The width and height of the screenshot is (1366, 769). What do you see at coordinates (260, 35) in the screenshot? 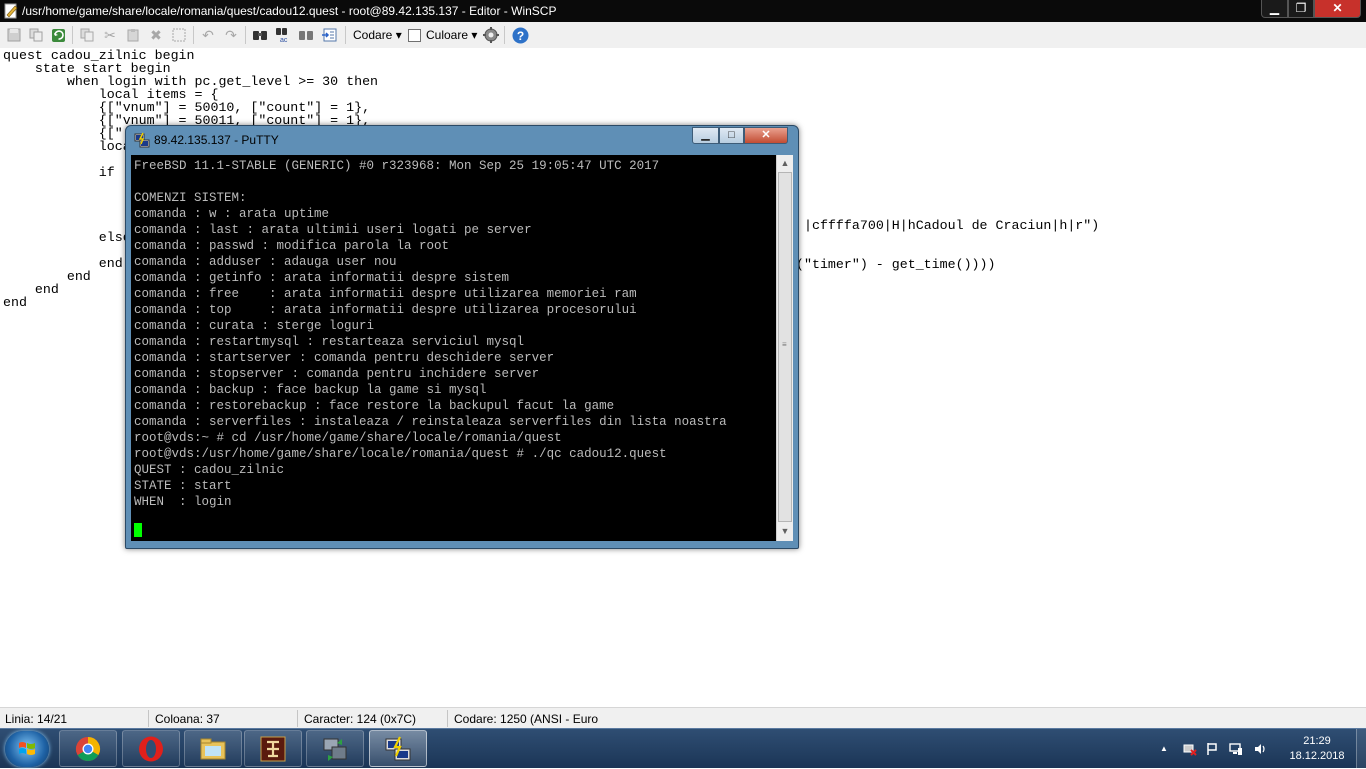
I see `find-icon` at bounding box center [260, 35].